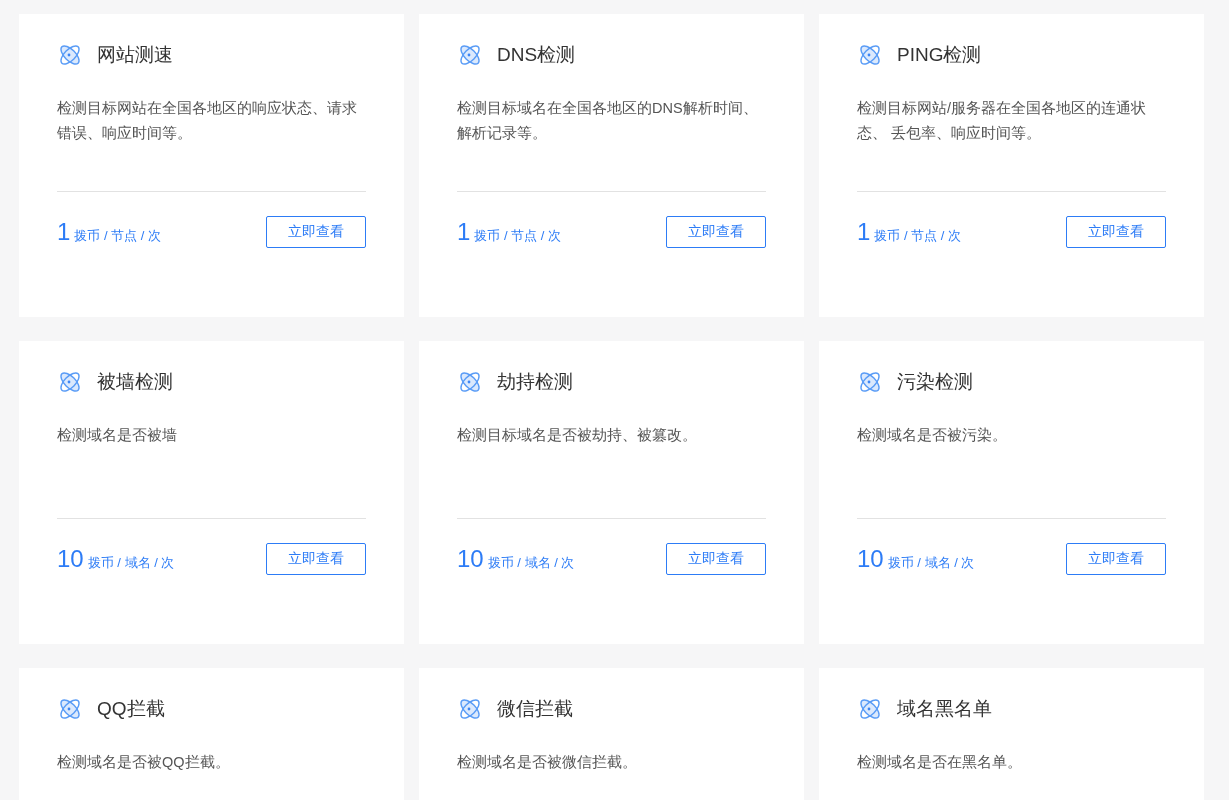 The width and height of the screenshot is (1229, 800). What do you see at coordinates (144, 762) in the screenshot?
I see `card-description: 检测域名是否被QQ拦截。` at bounding box center [144, 762].